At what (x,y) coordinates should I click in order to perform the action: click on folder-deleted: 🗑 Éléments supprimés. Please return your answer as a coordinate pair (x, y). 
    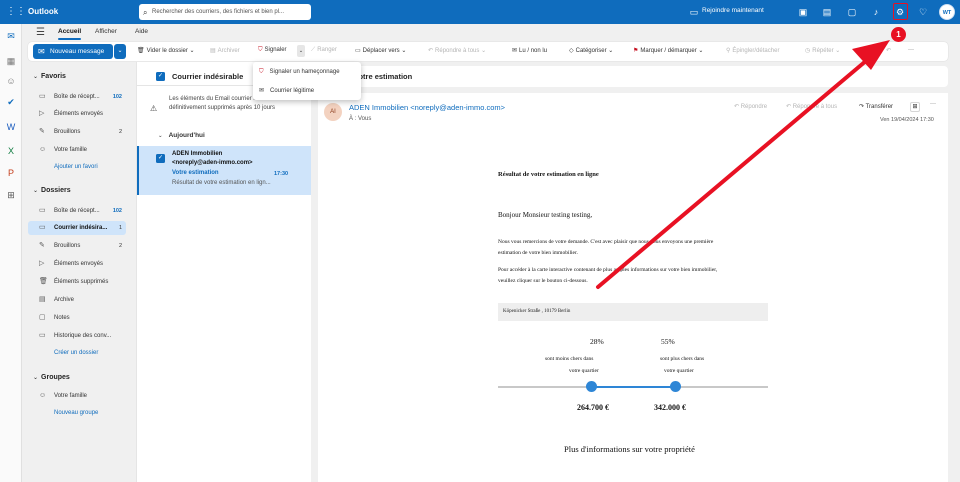
    Looking at the image, I should click on (77, 282).